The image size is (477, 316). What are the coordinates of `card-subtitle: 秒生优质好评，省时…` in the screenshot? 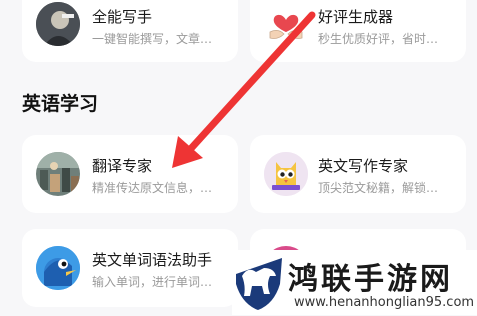 It's located at (378, 39).